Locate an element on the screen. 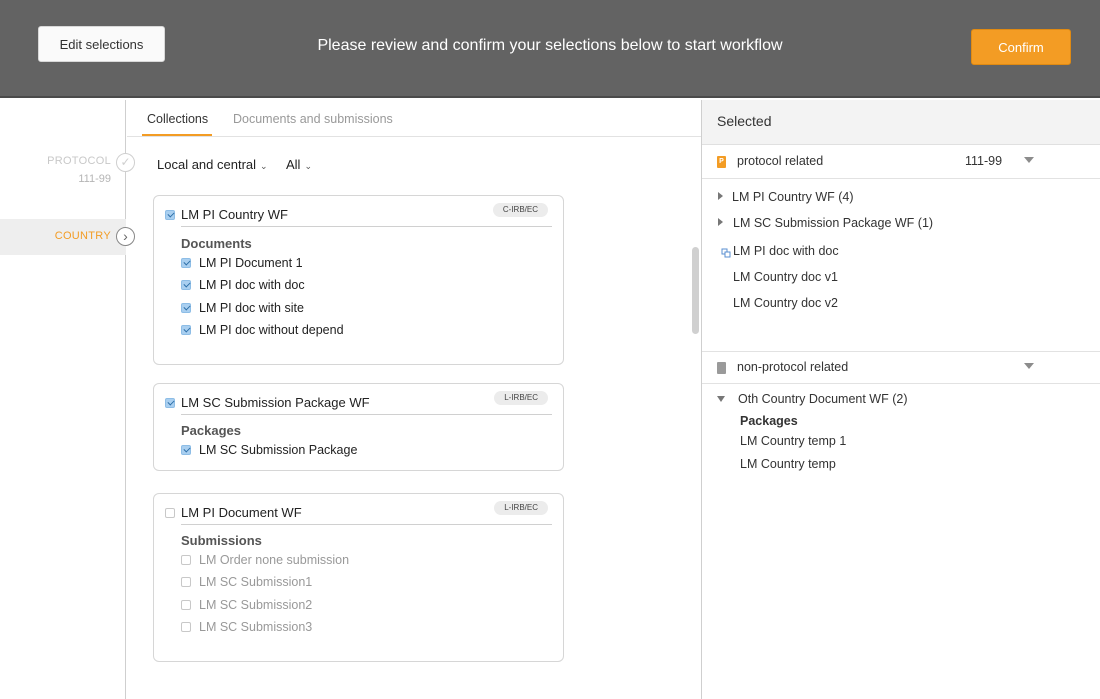  status-filter-value: All is located at coordinates (293, 164).